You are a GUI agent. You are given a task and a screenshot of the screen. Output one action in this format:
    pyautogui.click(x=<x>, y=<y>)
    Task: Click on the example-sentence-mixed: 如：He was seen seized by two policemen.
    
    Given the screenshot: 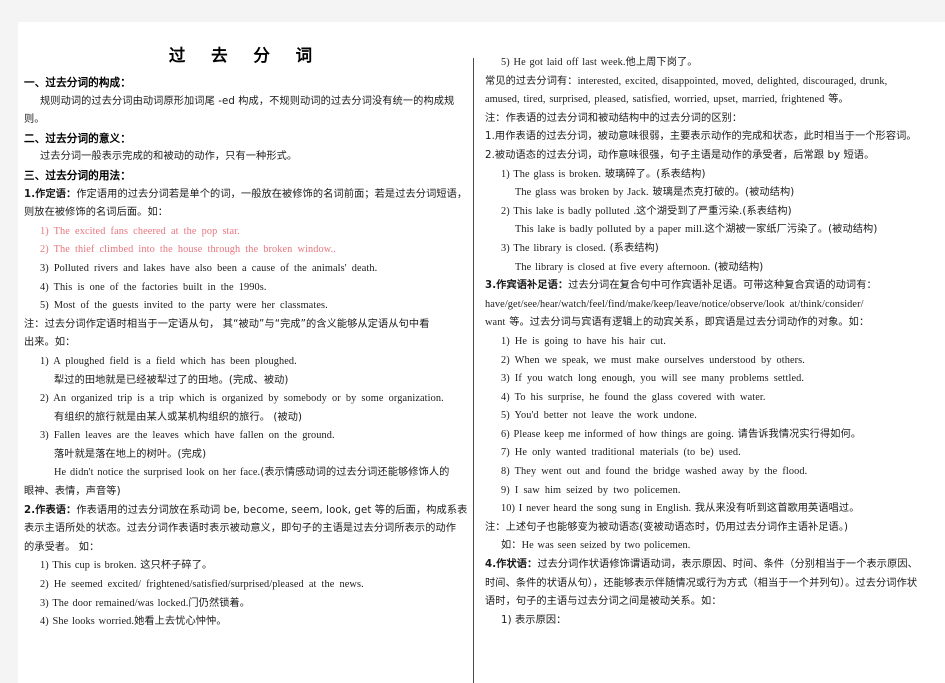 What is the action you would take?
    pyautogui.click(x=711, y=546)
    